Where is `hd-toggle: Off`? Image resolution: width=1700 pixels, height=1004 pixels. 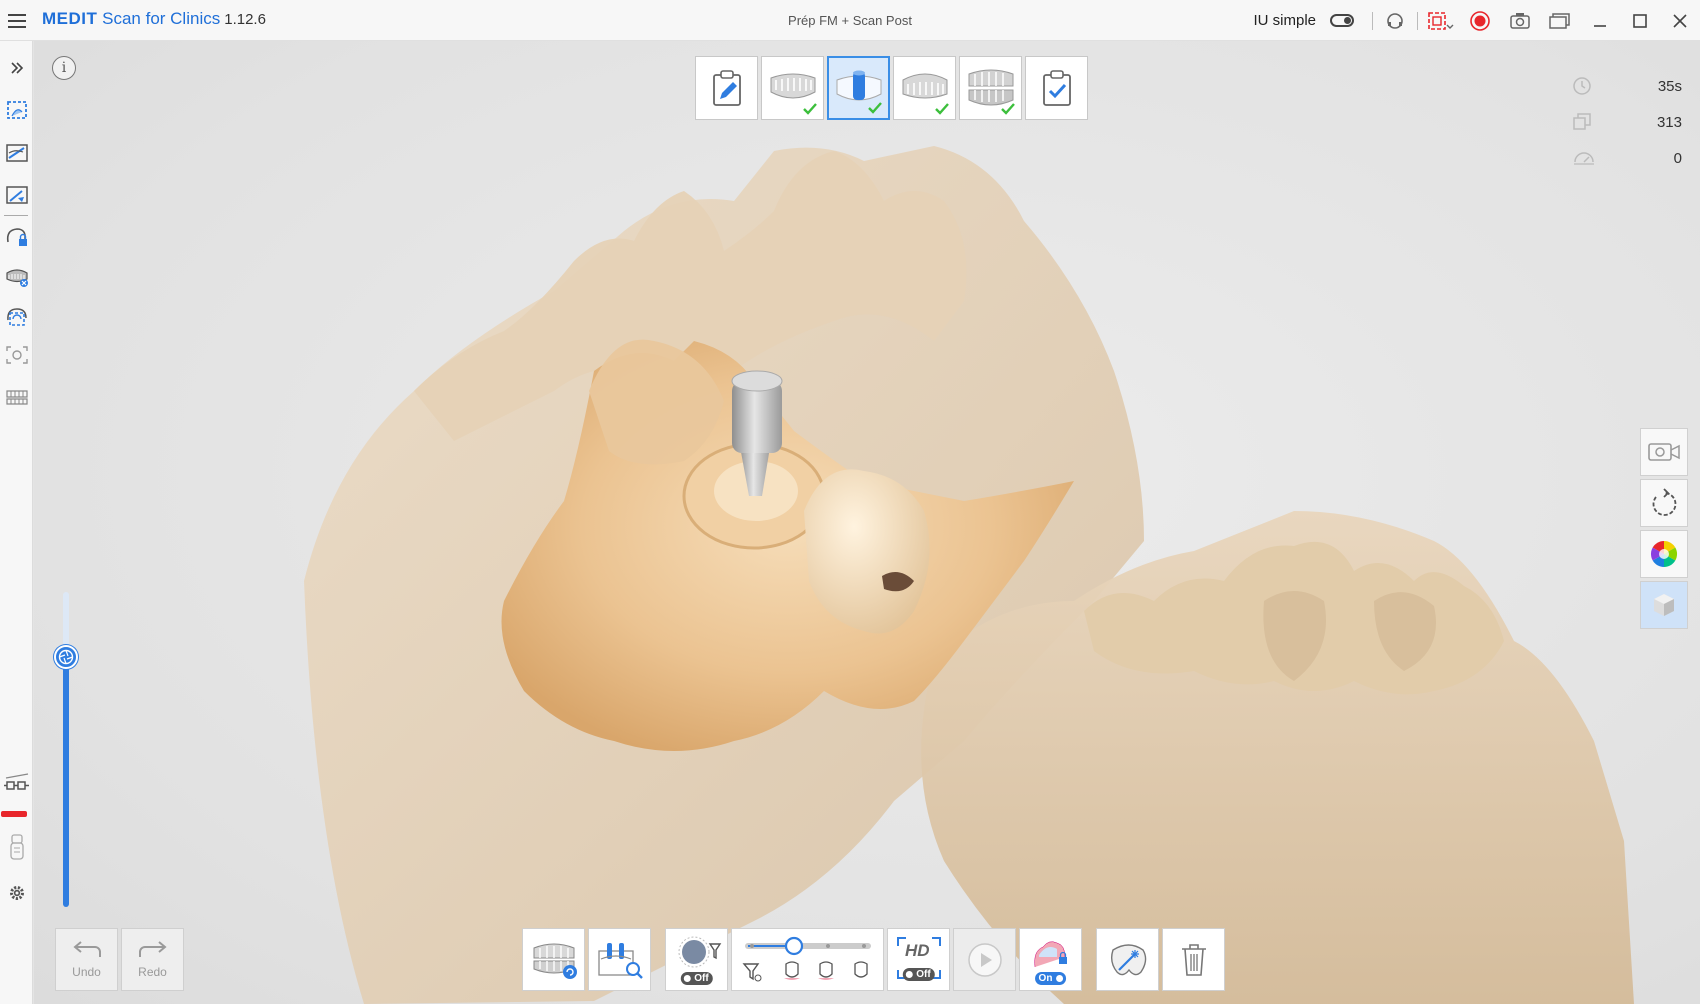 hd-toggle: Off is located at coordinates (918, 974).